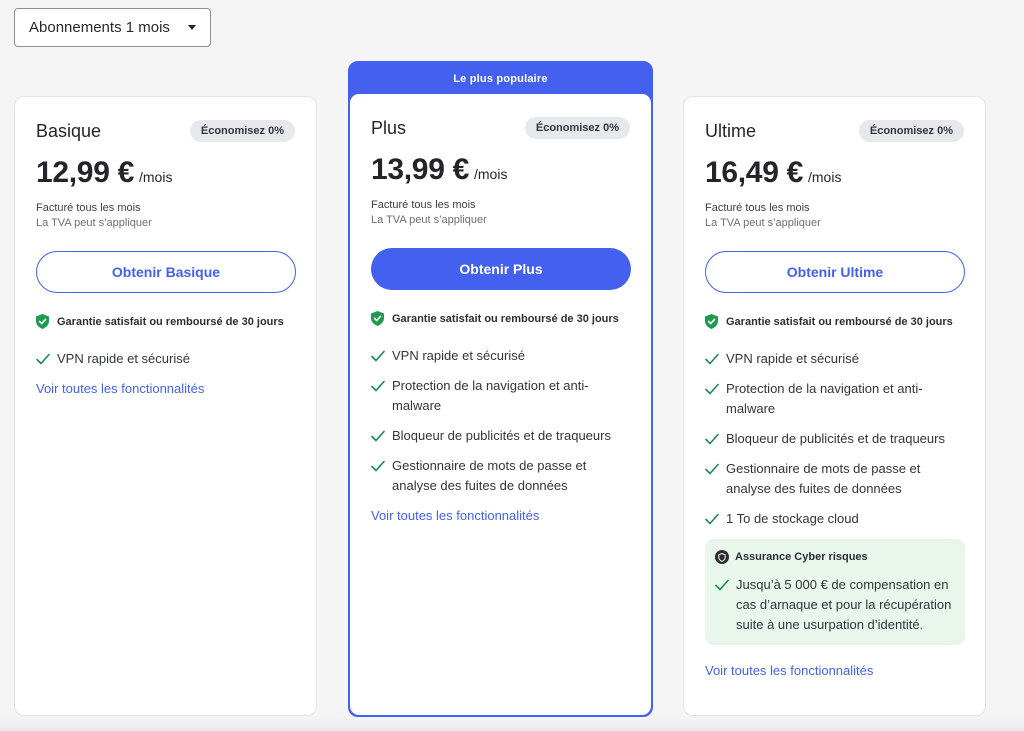  What do you see at coordinates (500, 78) in the screenshot?
I see `popular-banner: Le plus populaire` at bounding box center [500, 78].